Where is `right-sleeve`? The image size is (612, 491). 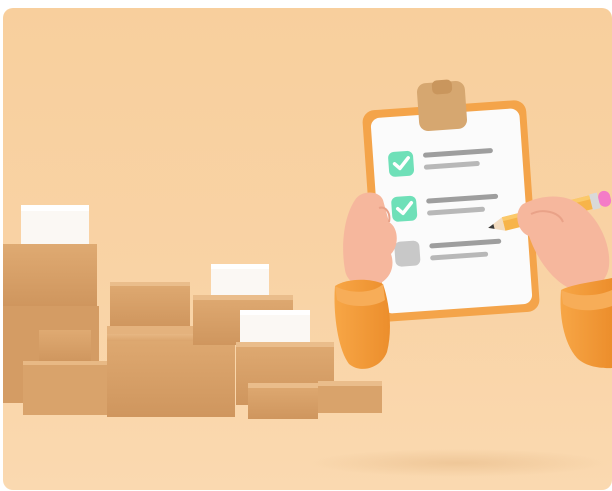 right-sleeve is located at coordinates (586, 323).